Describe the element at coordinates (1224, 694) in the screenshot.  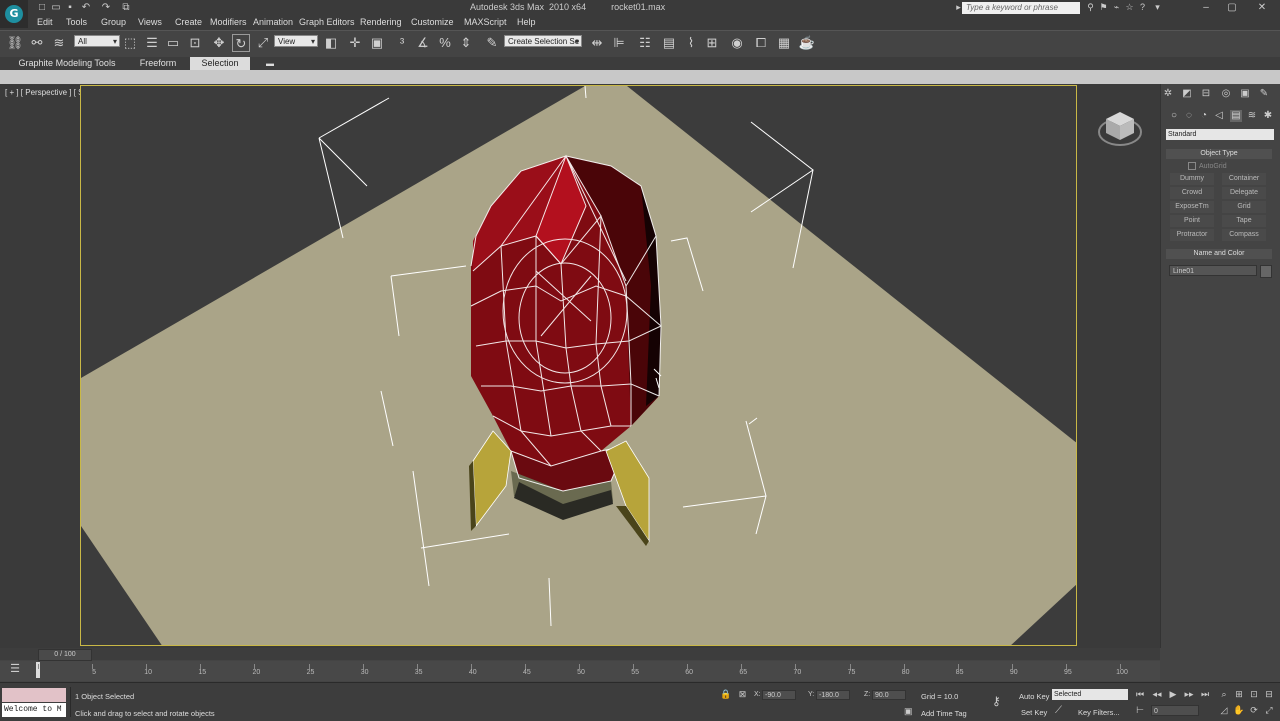
I see `zoom-icon: ⌕` at that location.